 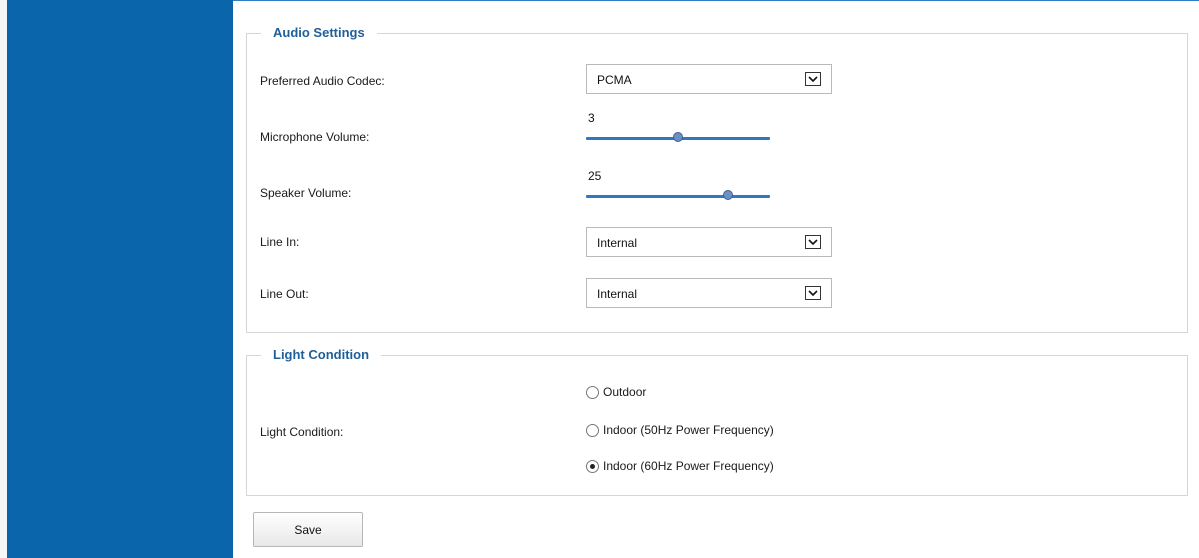 What do you see at coordinates (688, 466) in the screenshot?
I see `radio-label-indoor-60hz: Indoor (60Hz Power Frequency)` at bounding box center [688, 466].